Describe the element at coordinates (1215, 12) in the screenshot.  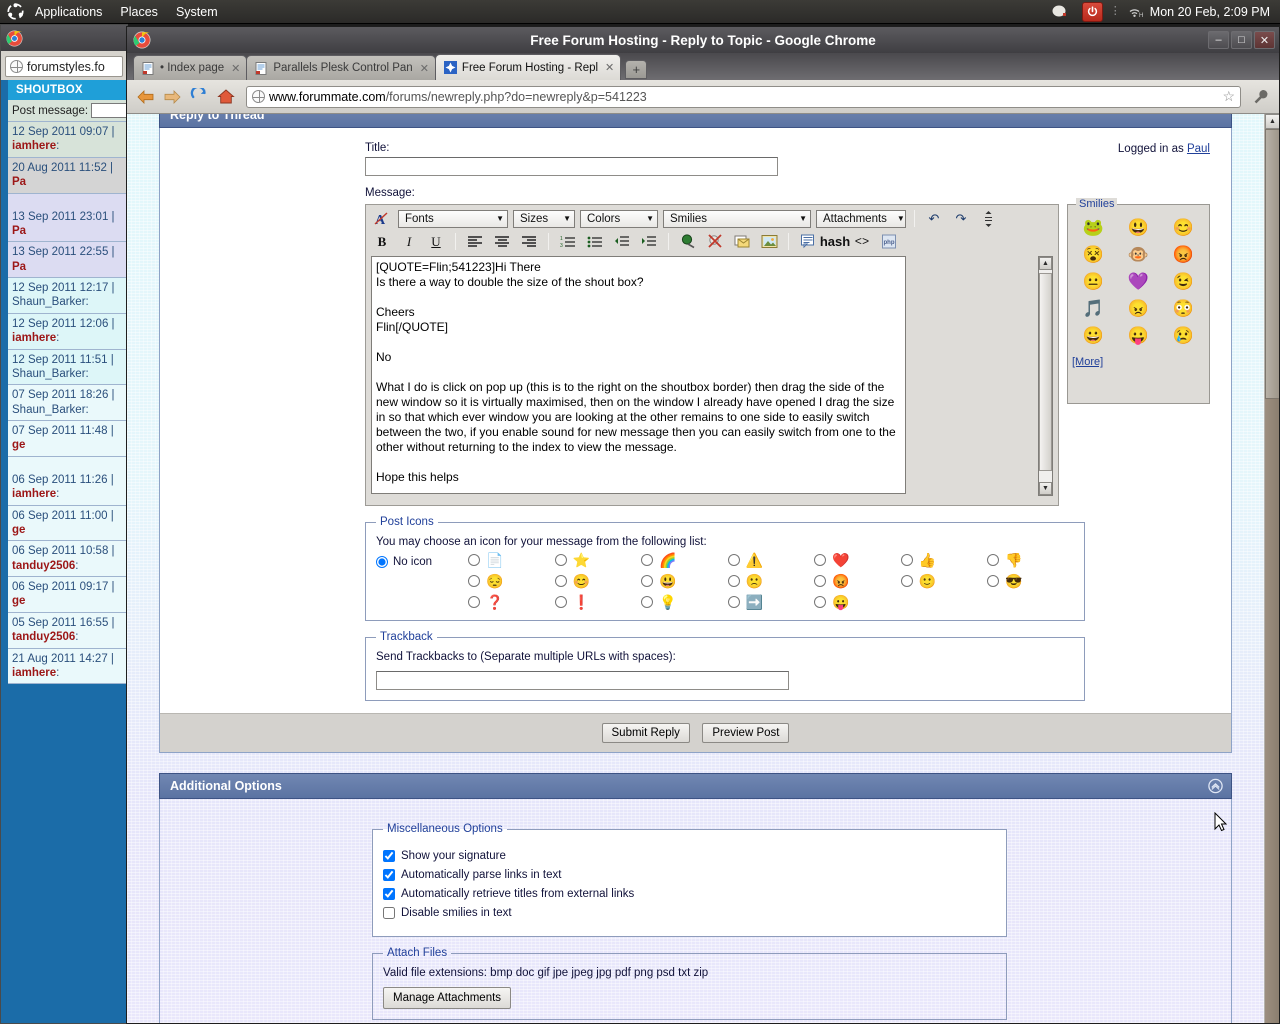
I see `panel-clock: Mon 20 Feb, 2:09 PM` at that location.